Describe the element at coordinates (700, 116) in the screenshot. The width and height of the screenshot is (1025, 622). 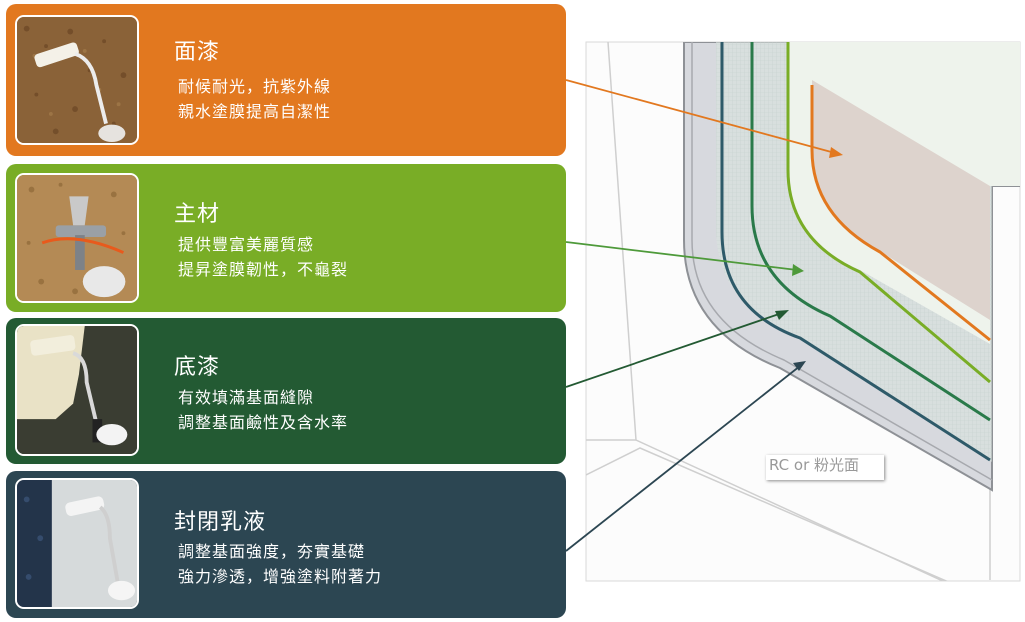
I see `topcoat-arrow` at that location.